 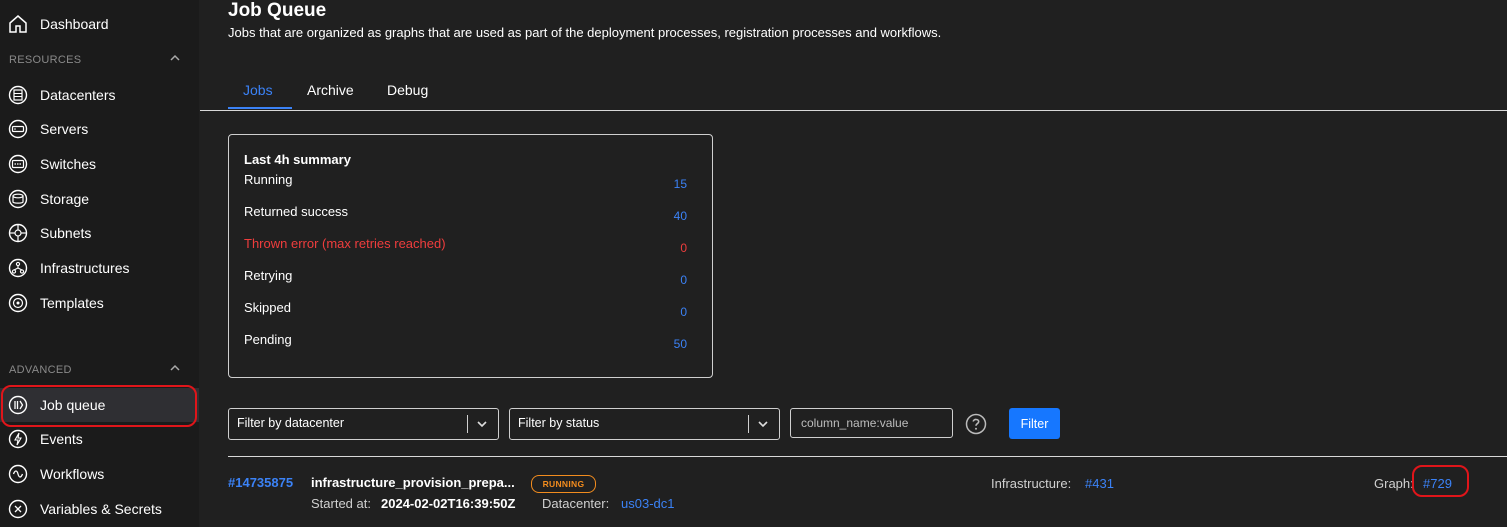 What do you see at coordinates (330, 90) in the screenshot?
I see `tab-archive: Archive` at bounding box center [330, 90].